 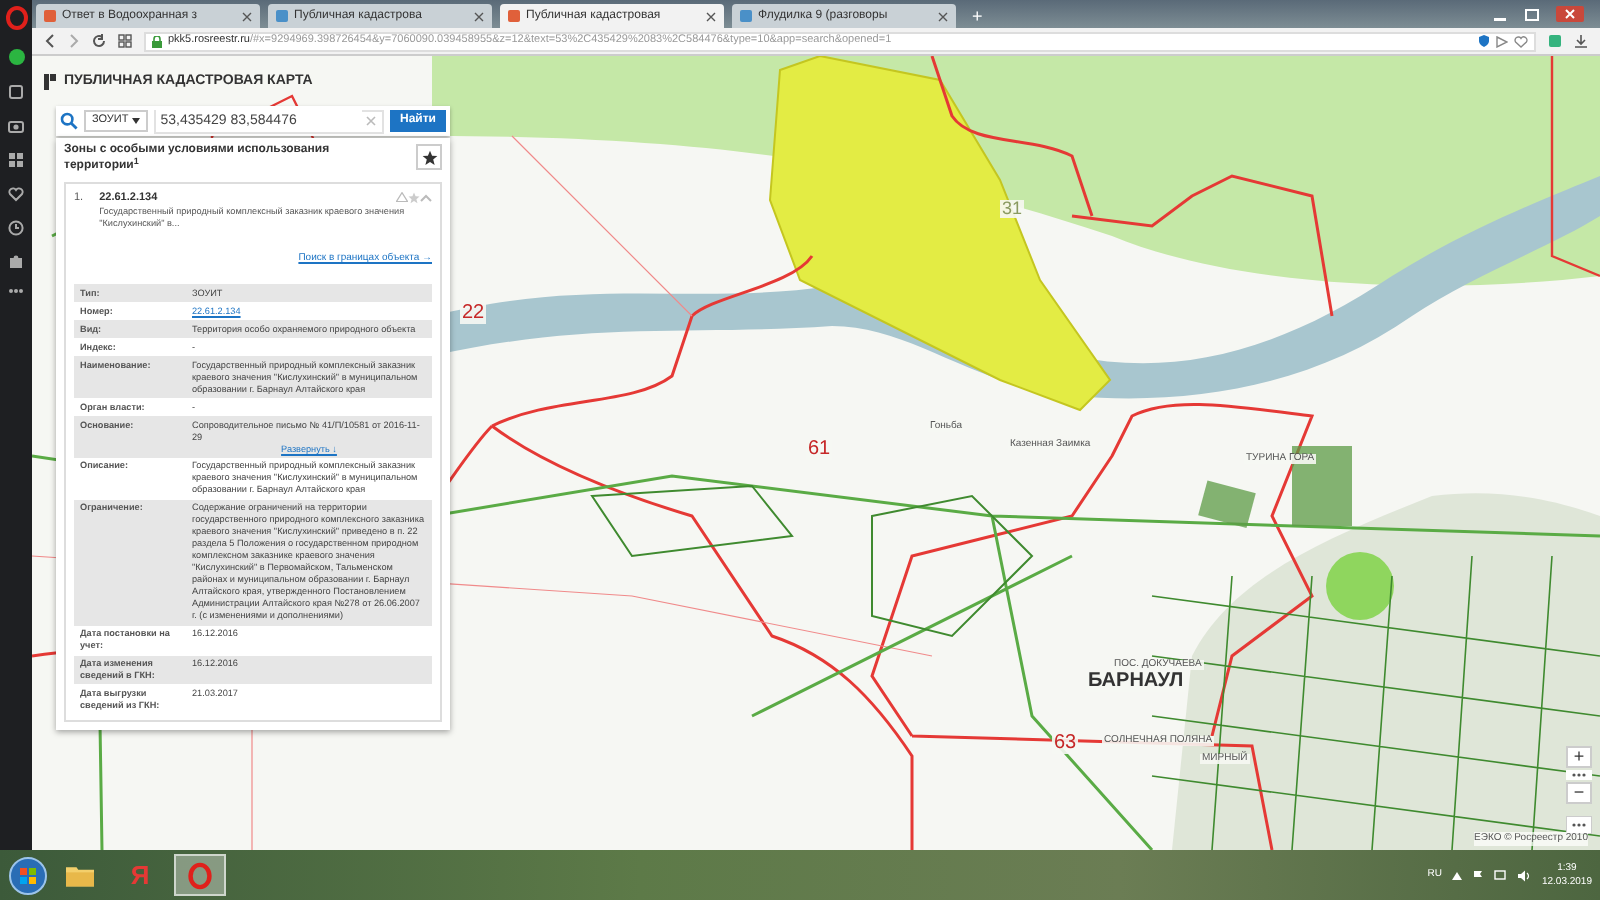 I want to click on padlock-icon, so click(x=157, y=41).